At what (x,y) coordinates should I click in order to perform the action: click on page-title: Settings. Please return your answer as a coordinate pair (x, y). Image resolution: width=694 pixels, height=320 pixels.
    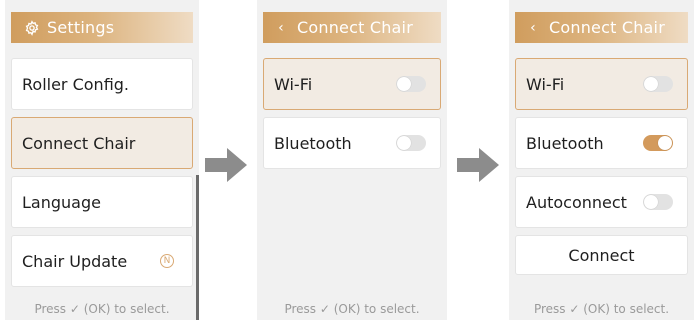
    Looking at the image, I should click on (81, 27).